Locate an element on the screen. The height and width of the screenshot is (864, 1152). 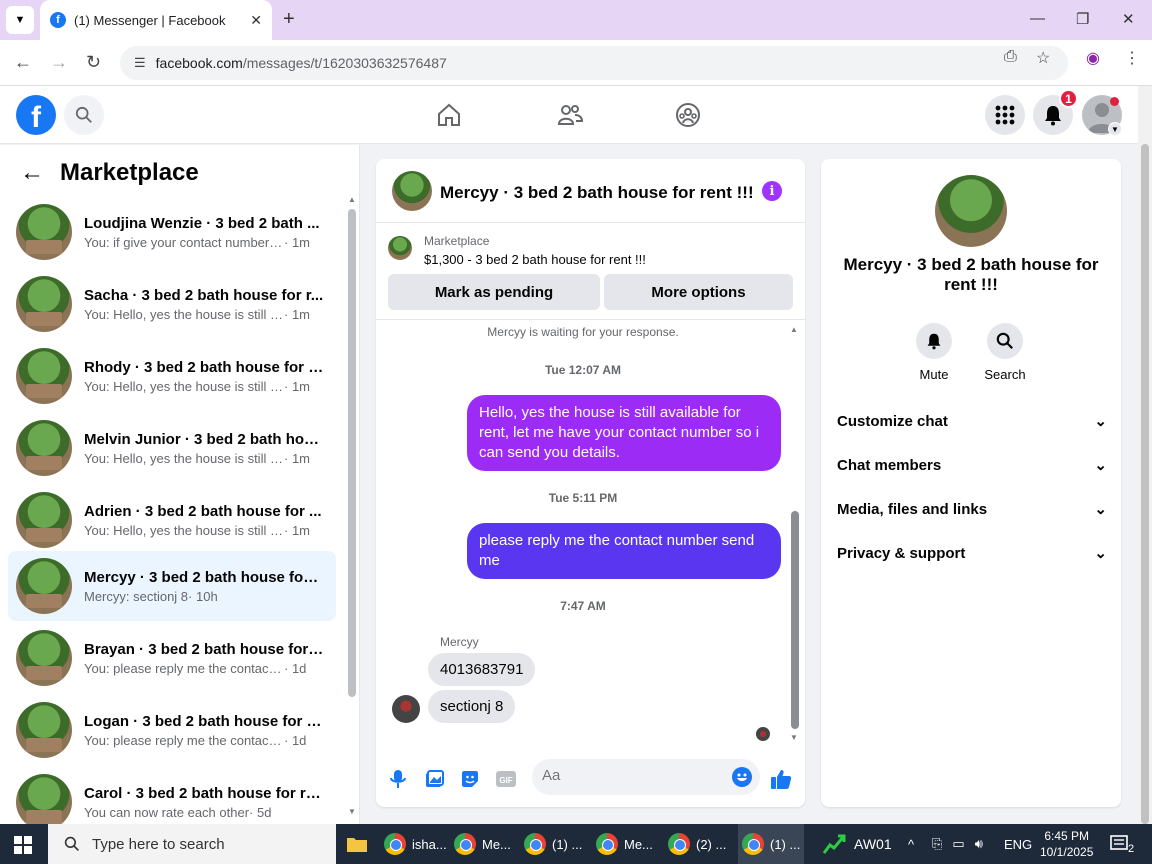
microphone-icon is located at coordinates (398, 779).